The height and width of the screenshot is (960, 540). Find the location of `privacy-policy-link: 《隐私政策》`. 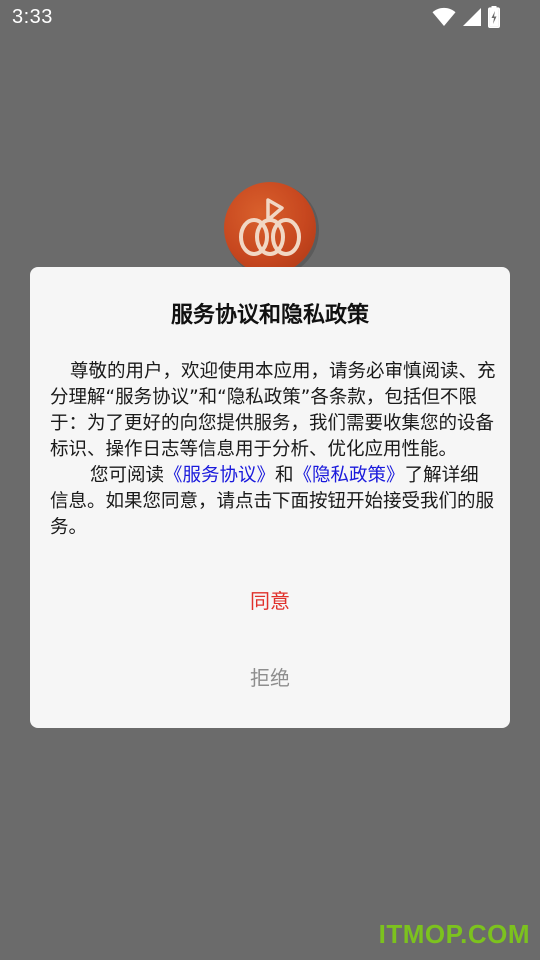

privacy-policy-link: 《隐私政策》 is located at coordinates (349, 475).